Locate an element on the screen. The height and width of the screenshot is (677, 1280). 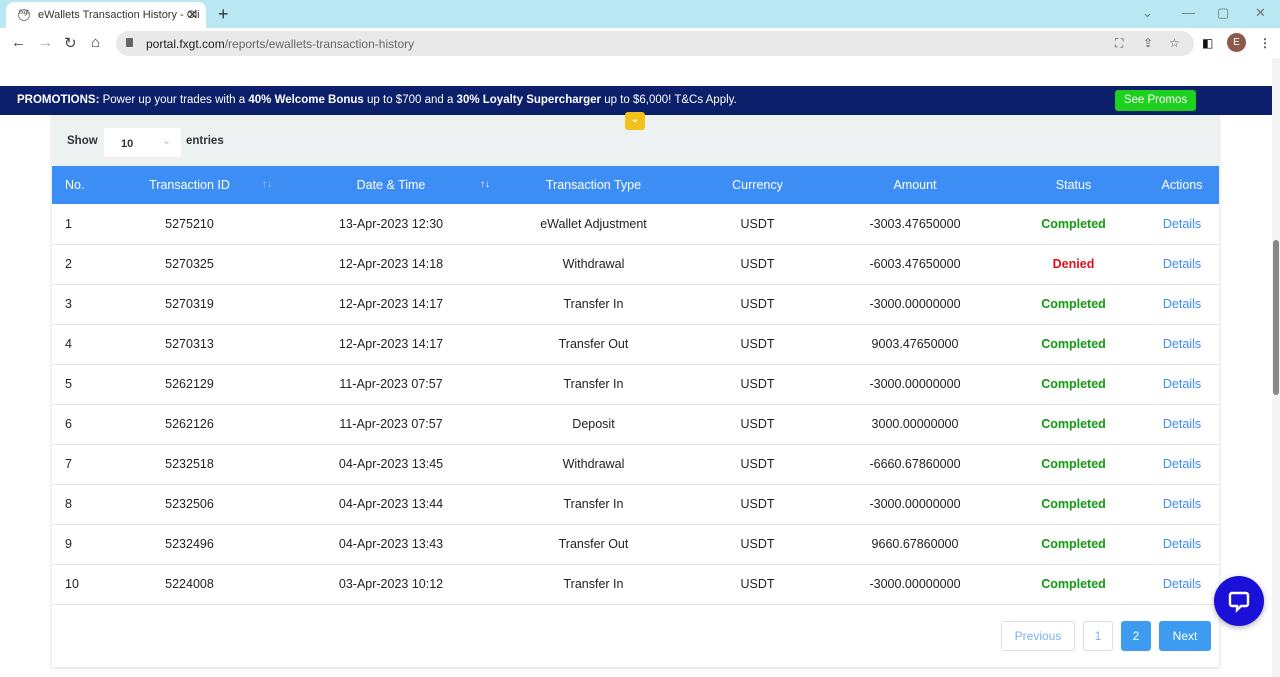
table-cell: 3 is located at coordinates (74, 304).